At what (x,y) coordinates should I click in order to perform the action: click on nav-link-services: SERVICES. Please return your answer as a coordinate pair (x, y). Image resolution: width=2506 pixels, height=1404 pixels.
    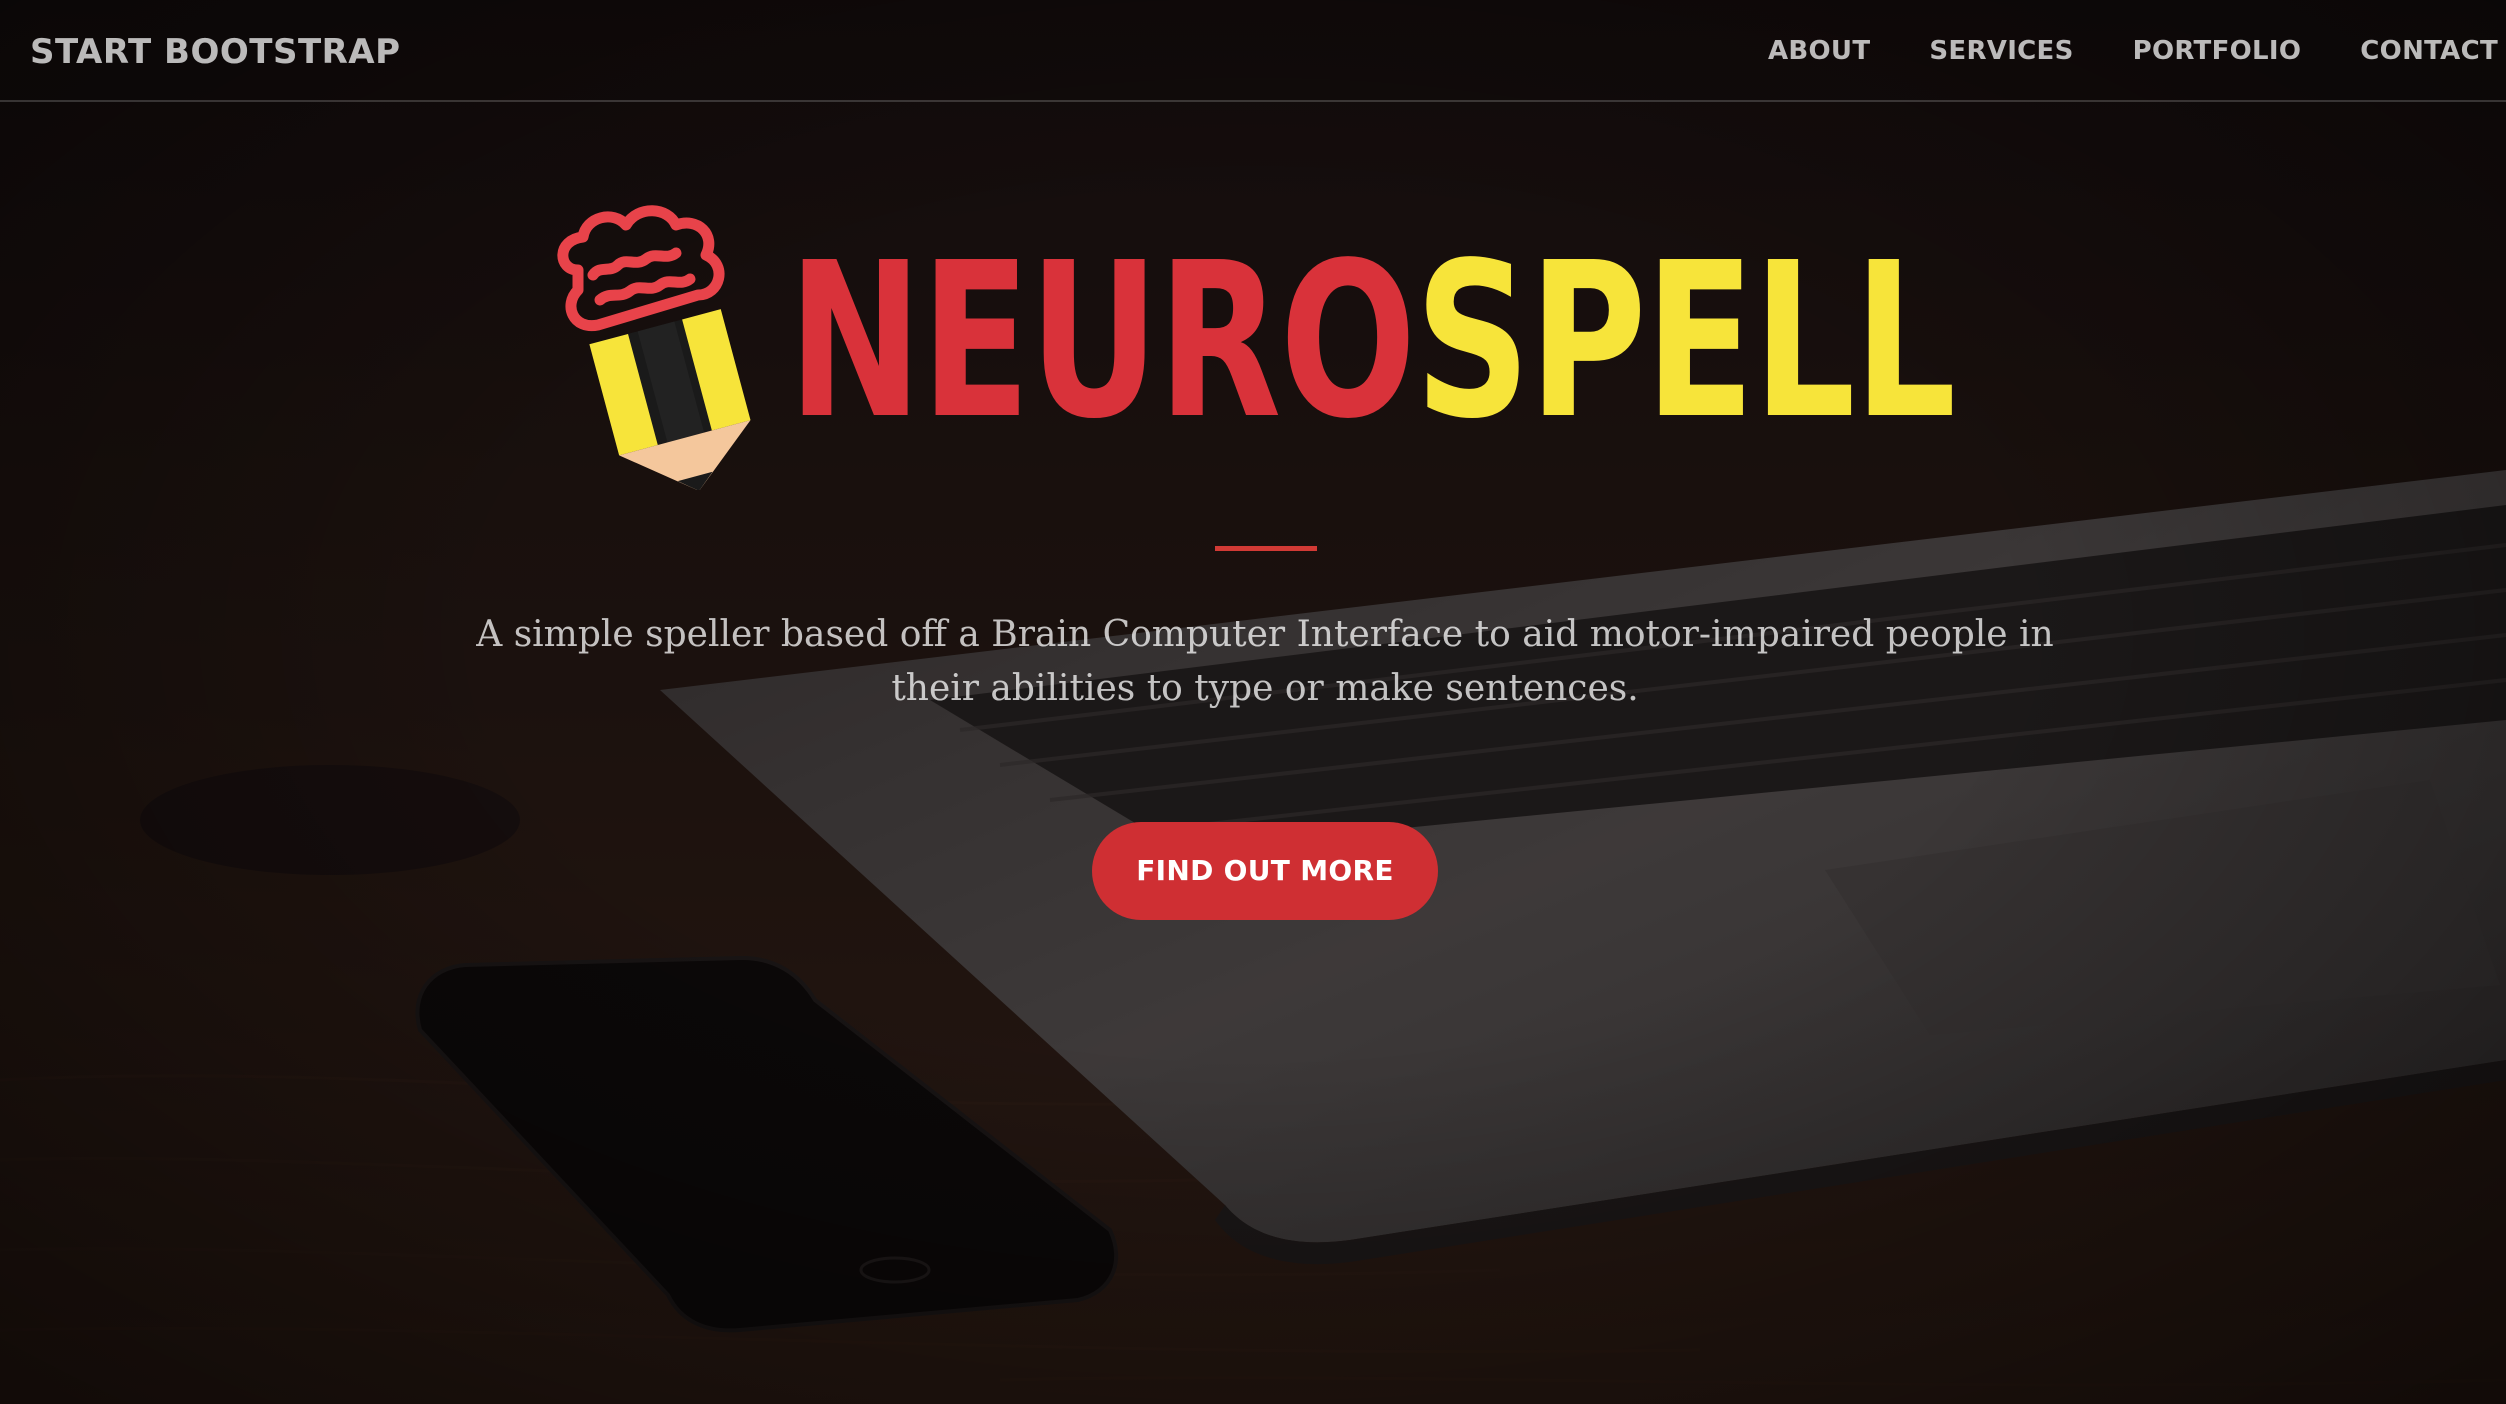
    Looking at the image, I should click on (2001, 51).